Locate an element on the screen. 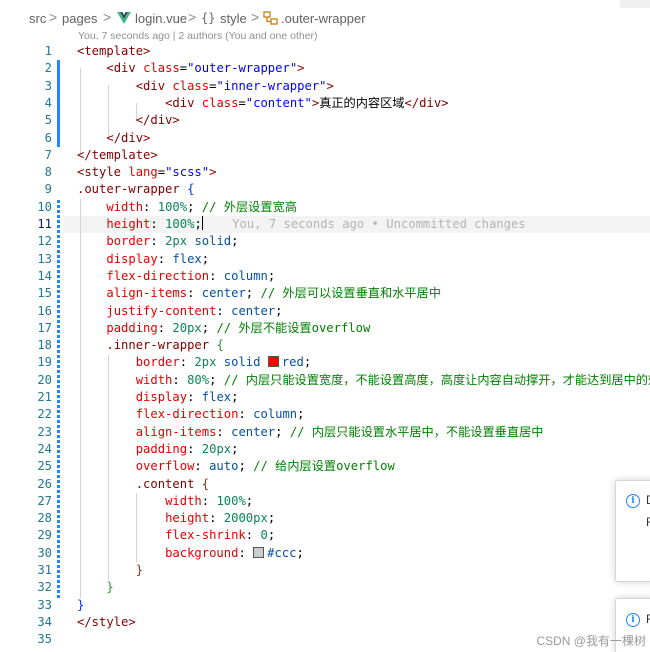  breadcrumb-item-selector: .outer-wrapper is located at coordinates (323, 18).